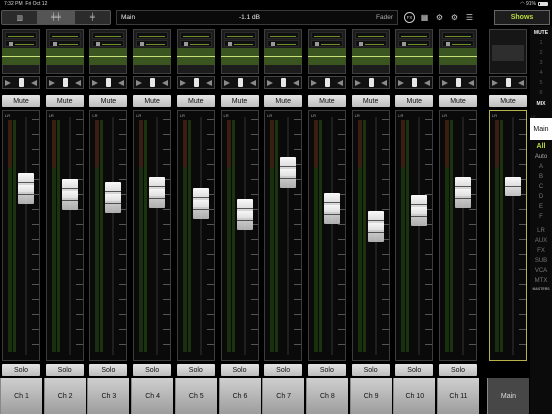 The image size is (552, 414). What do you see at coordinates (152, 396) in the screenshot?
I see `channel-name: Ch 4` at bounding box center [152, 396].